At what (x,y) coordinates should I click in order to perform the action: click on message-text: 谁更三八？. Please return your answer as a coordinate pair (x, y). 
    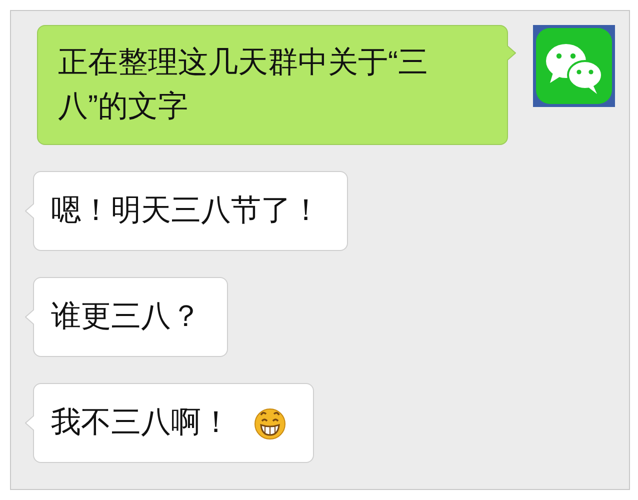
    Looking at the image, I should click on (126, 317).